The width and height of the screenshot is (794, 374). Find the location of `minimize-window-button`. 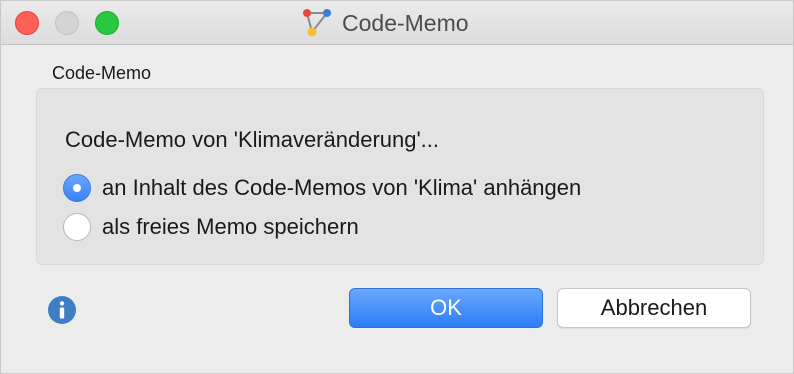

minimize-window-button is located at coordinates (67, 23).